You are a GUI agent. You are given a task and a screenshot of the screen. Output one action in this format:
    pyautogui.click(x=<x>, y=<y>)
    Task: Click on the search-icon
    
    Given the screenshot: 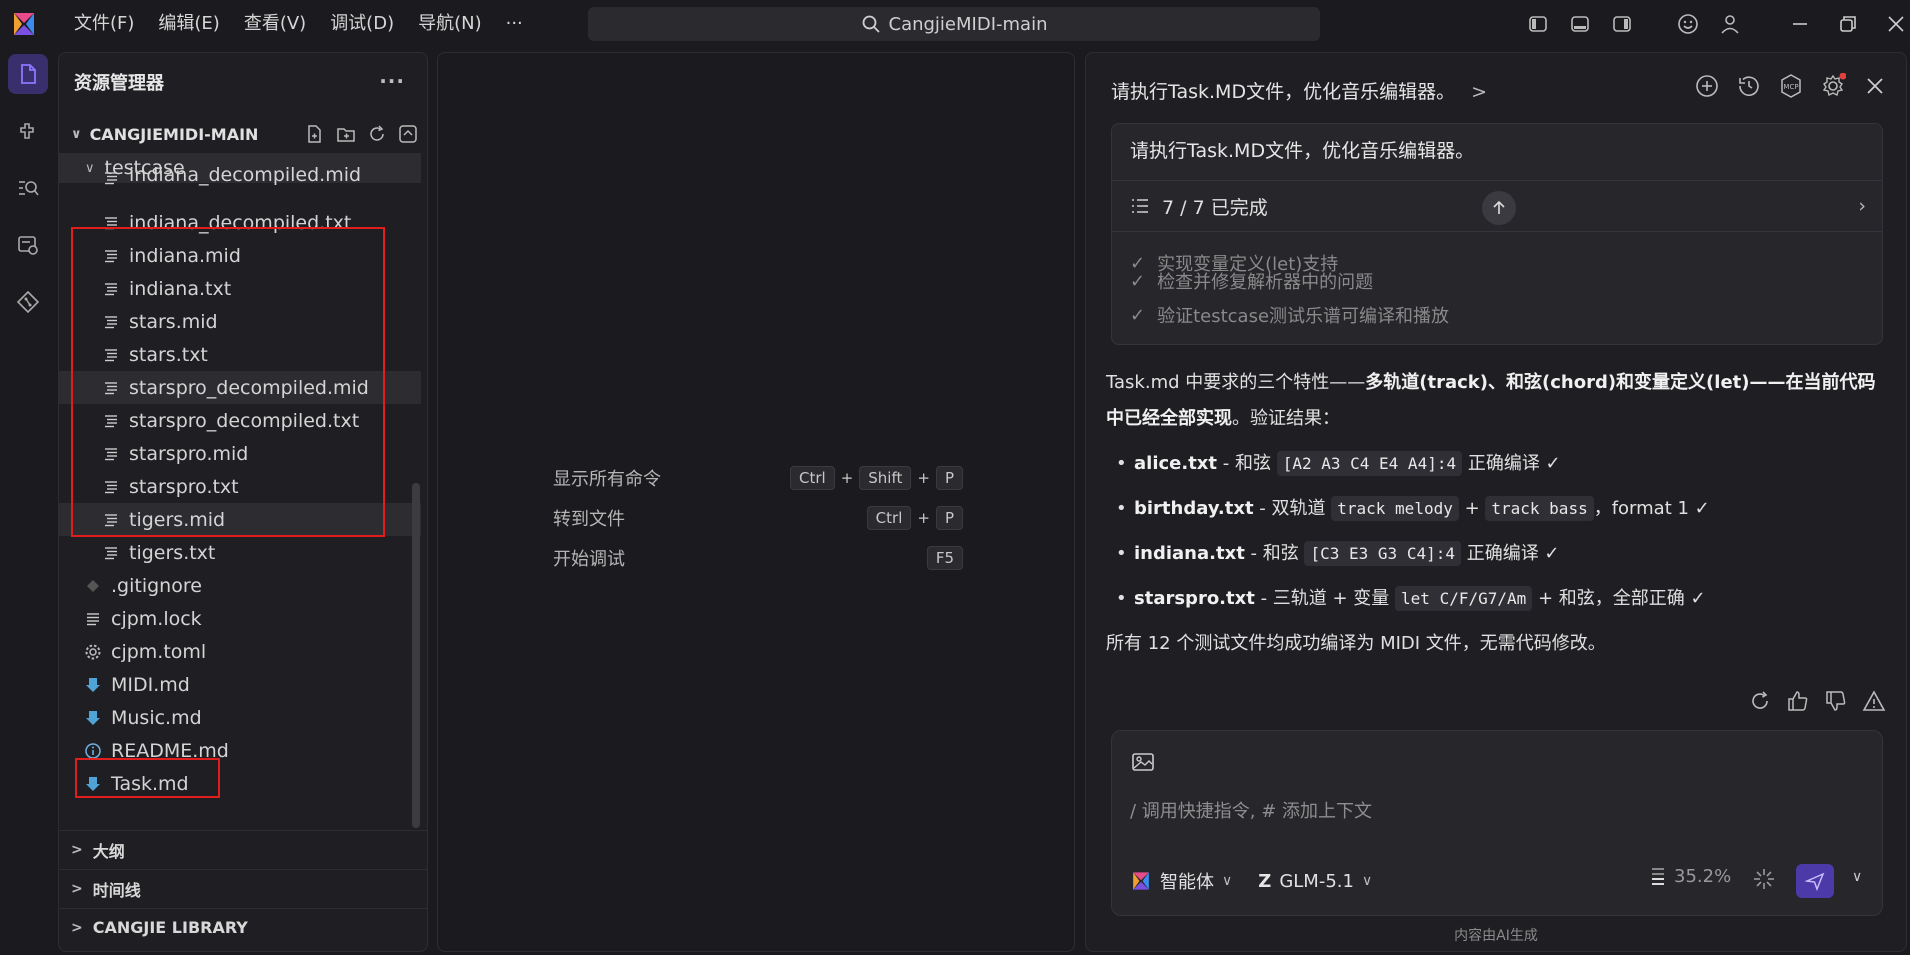 What is the action you would take?
    pyautogui.click(x=871, y=24)
    